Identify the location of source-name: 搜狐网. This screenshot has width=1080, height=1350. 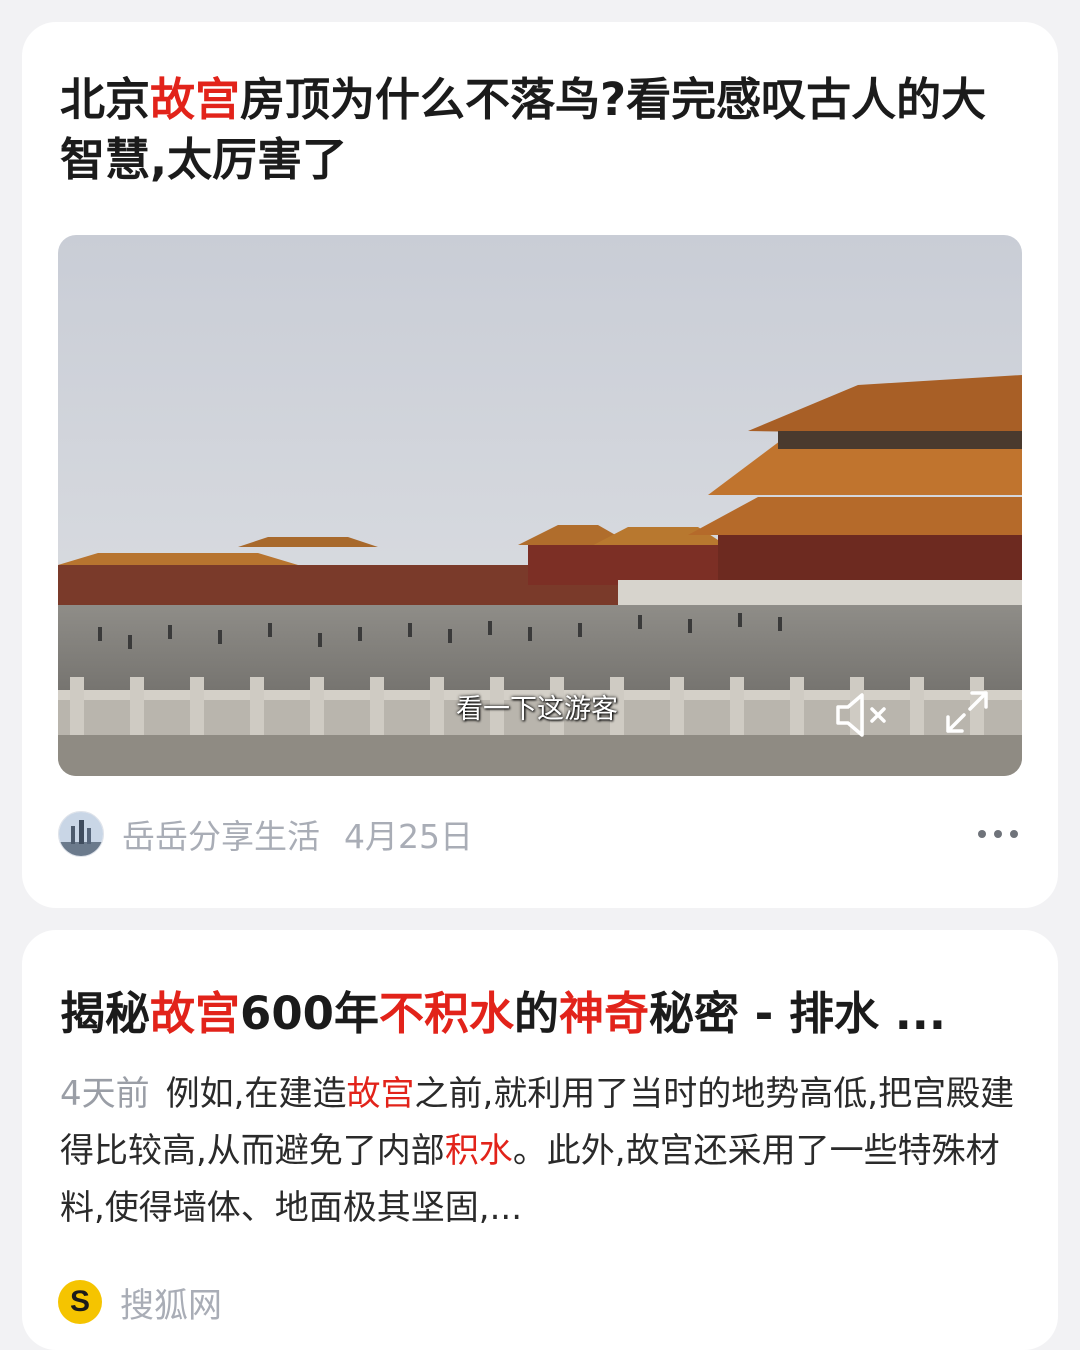
(171, 1305).